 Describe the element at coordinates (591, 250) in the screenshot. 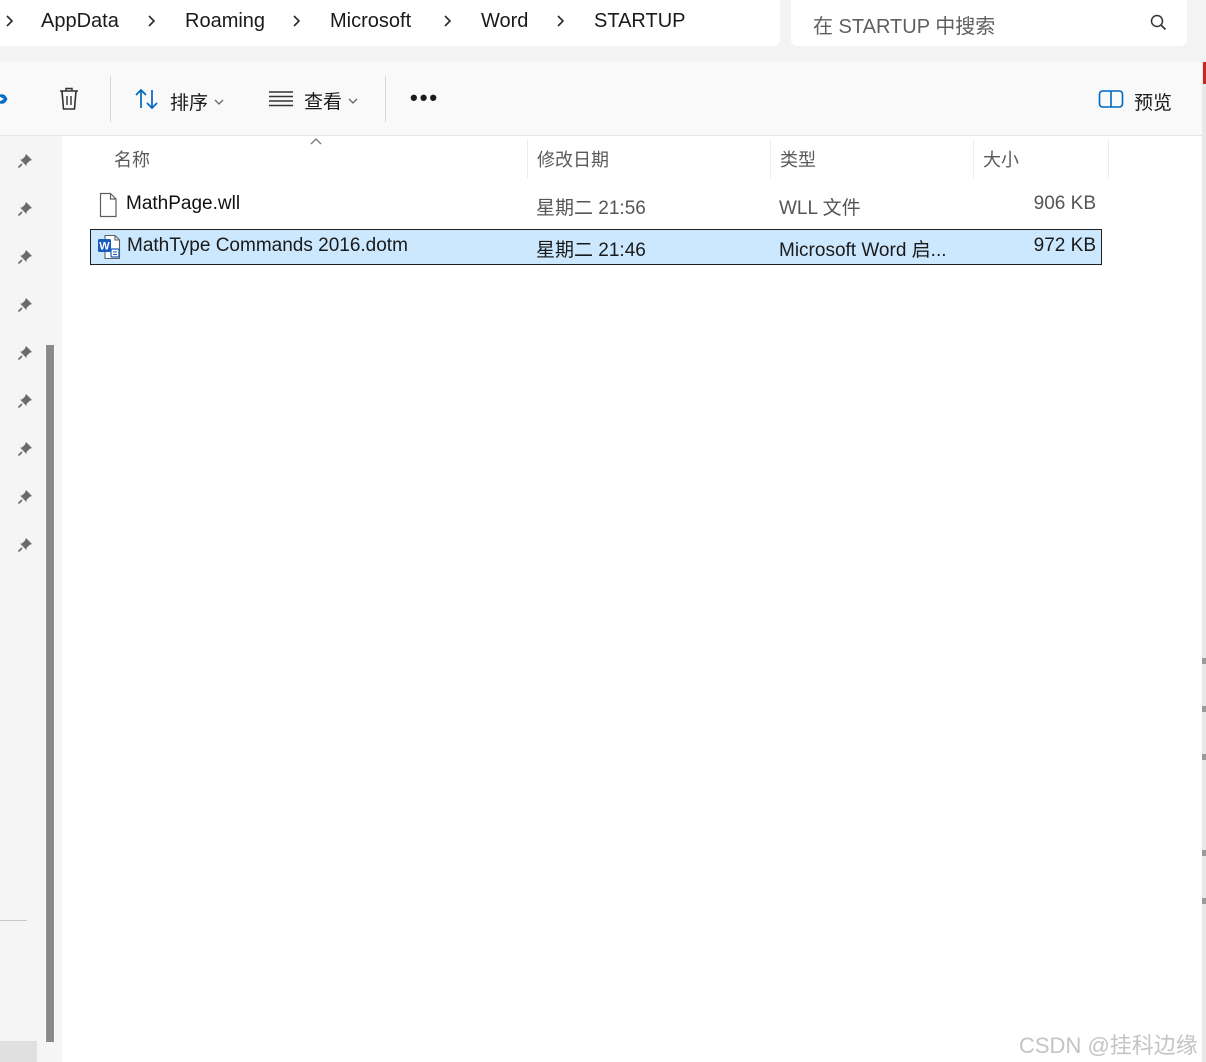

I see `file-modified-date: 星期二 21:46` at that location.